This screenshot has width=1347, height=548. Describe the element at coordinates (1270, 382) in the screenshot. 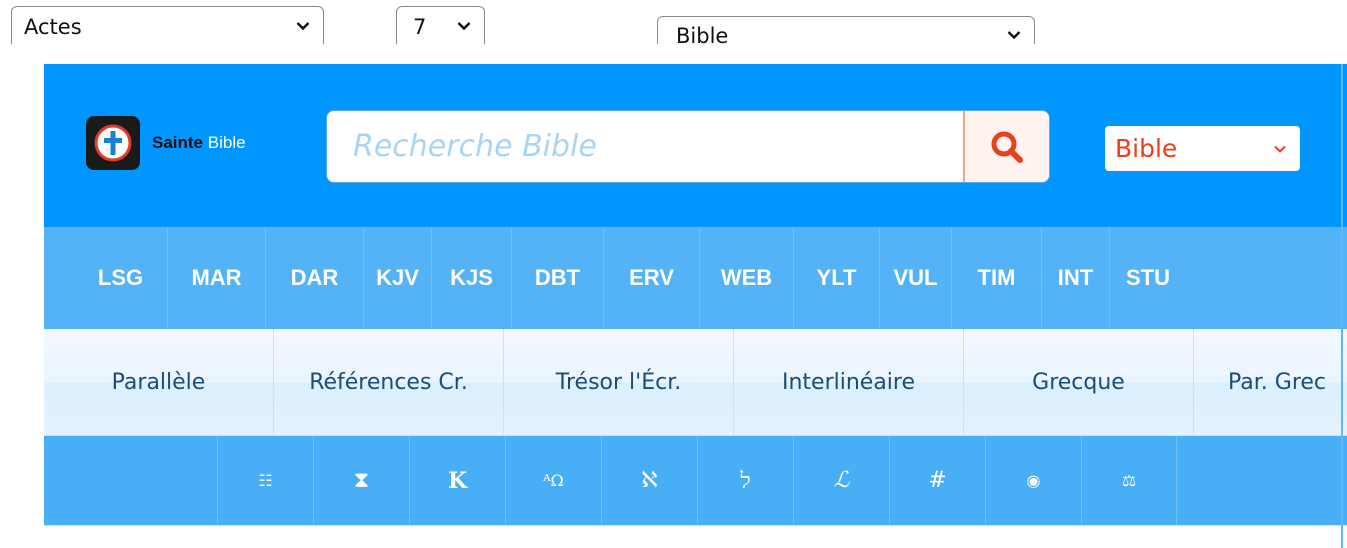

I see `tool-tab-parallel-greek: Par. Grec` at that location.